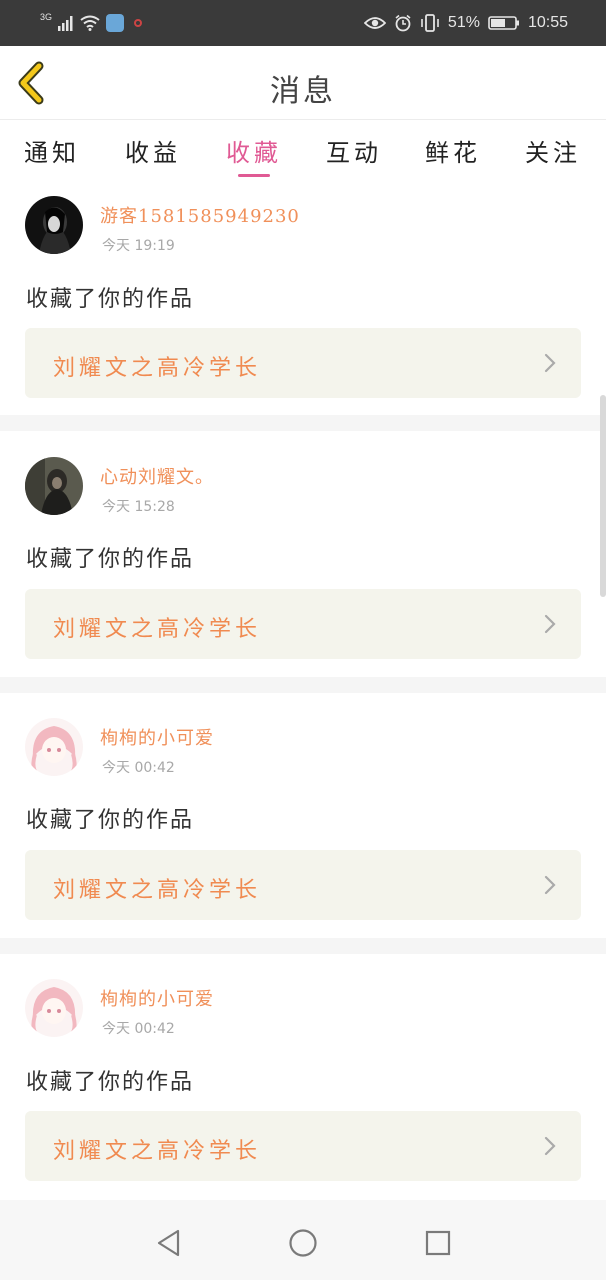 This screenshot has height=1280, width=606. I want to click on active-tab-indicator, so click(254, 175).